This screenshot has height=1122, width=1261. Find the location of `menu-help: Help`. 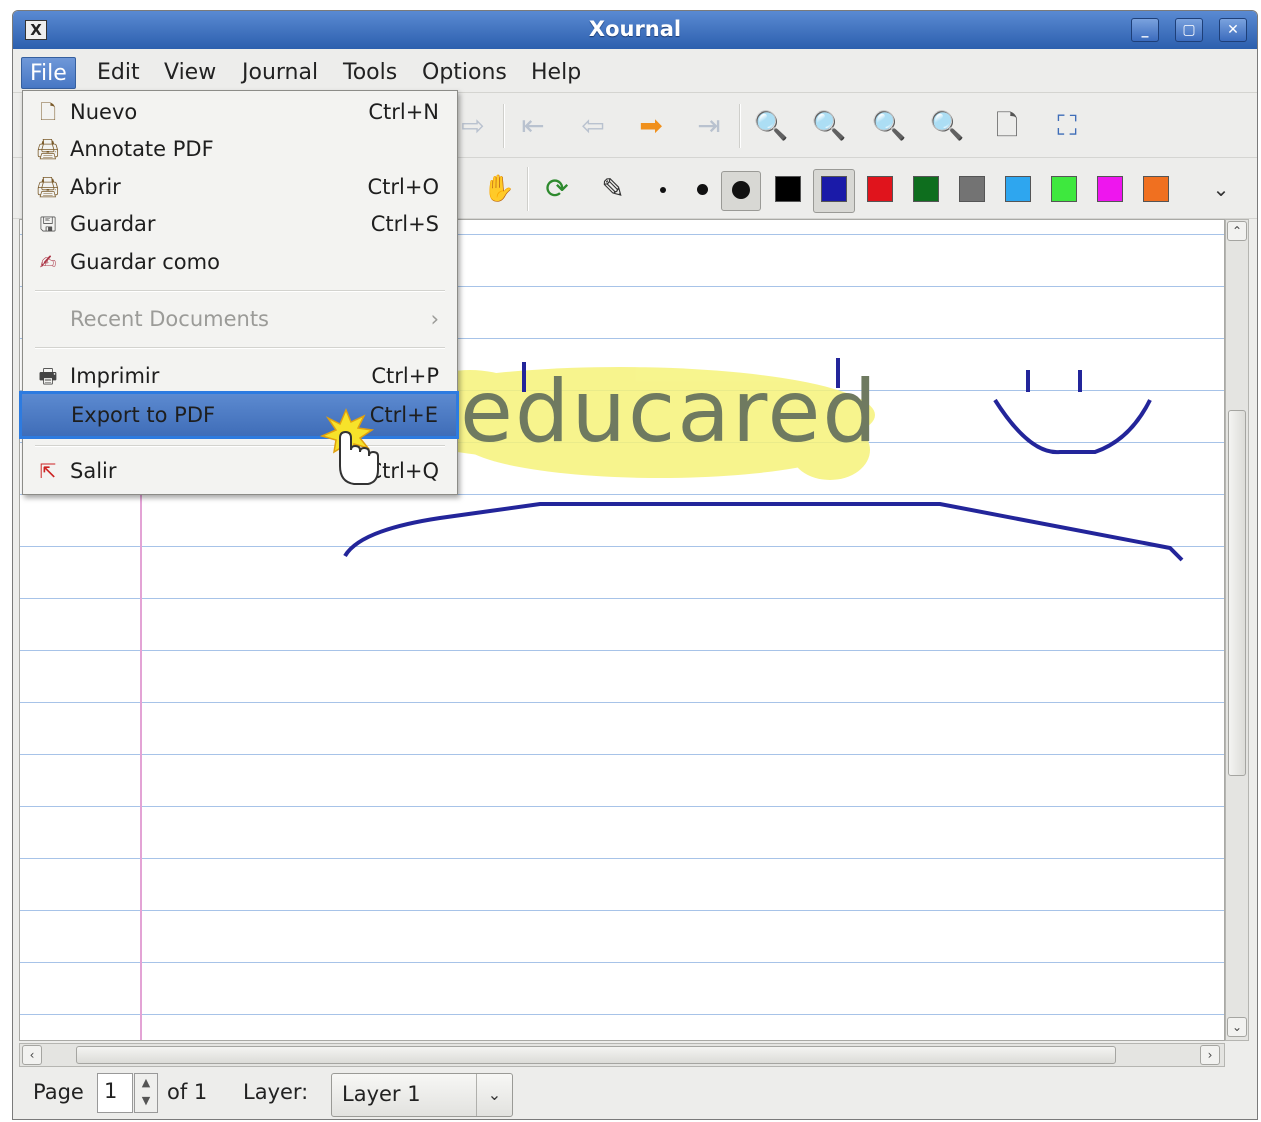

menu-help: Help is located at coordinates (556, 73).